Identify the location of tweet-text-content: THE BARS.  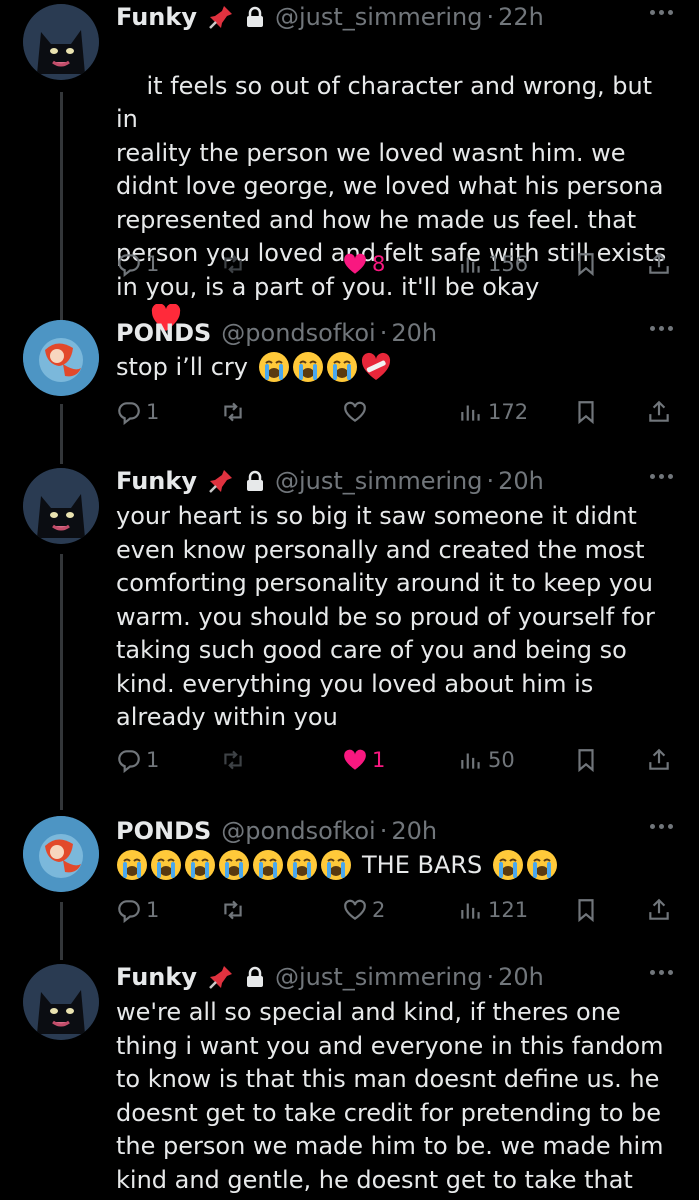
(422, 865).